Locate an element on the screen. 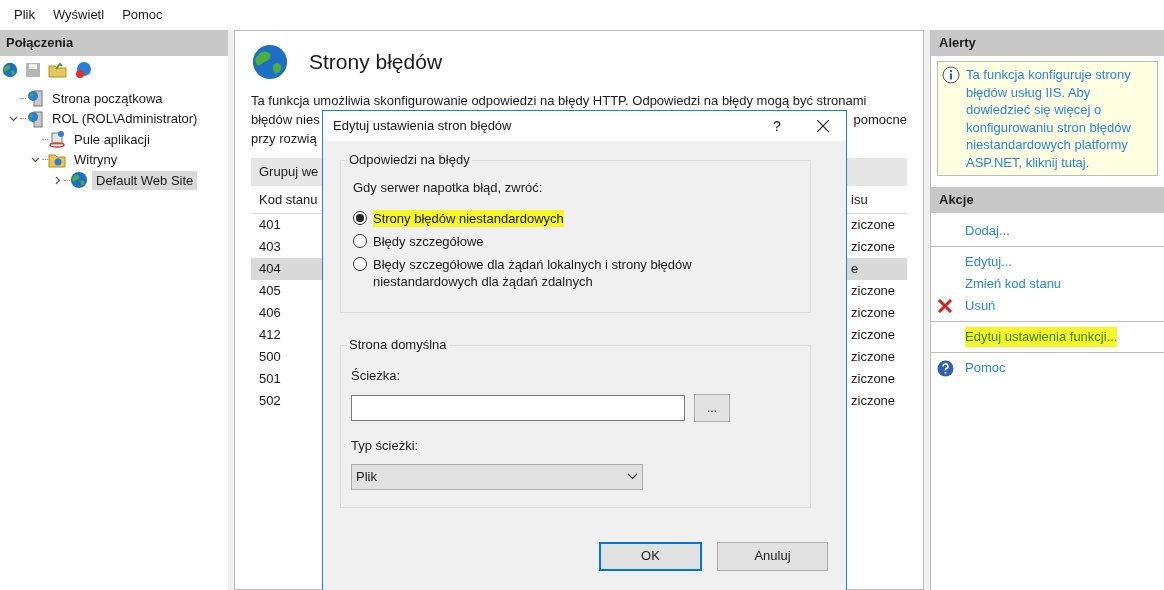 The height and width of the screenshot is (590, 1164). tree-item: Default Web Site is located at coordinates (145, 180).